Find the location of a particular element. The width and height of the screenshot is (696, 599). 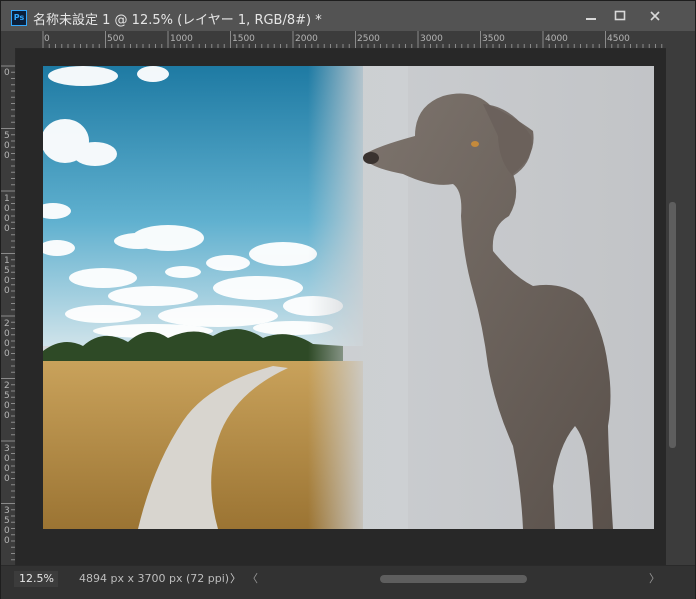

horizontal-scroll-thumb is located at coordinates (453, 579).